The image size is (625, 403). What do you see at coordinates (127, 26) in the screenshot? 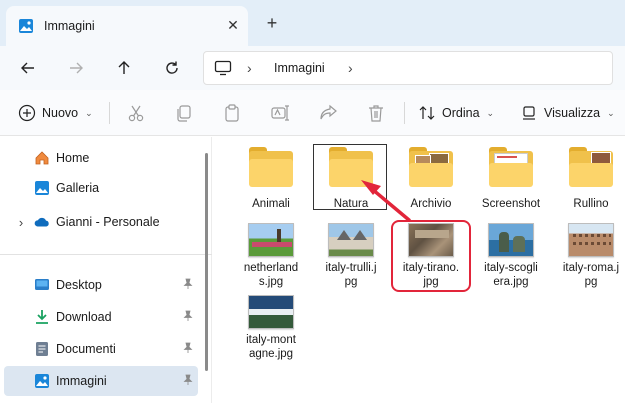
I see `tab-immagini: Immagini ✕` at bounding box center [127, 26].